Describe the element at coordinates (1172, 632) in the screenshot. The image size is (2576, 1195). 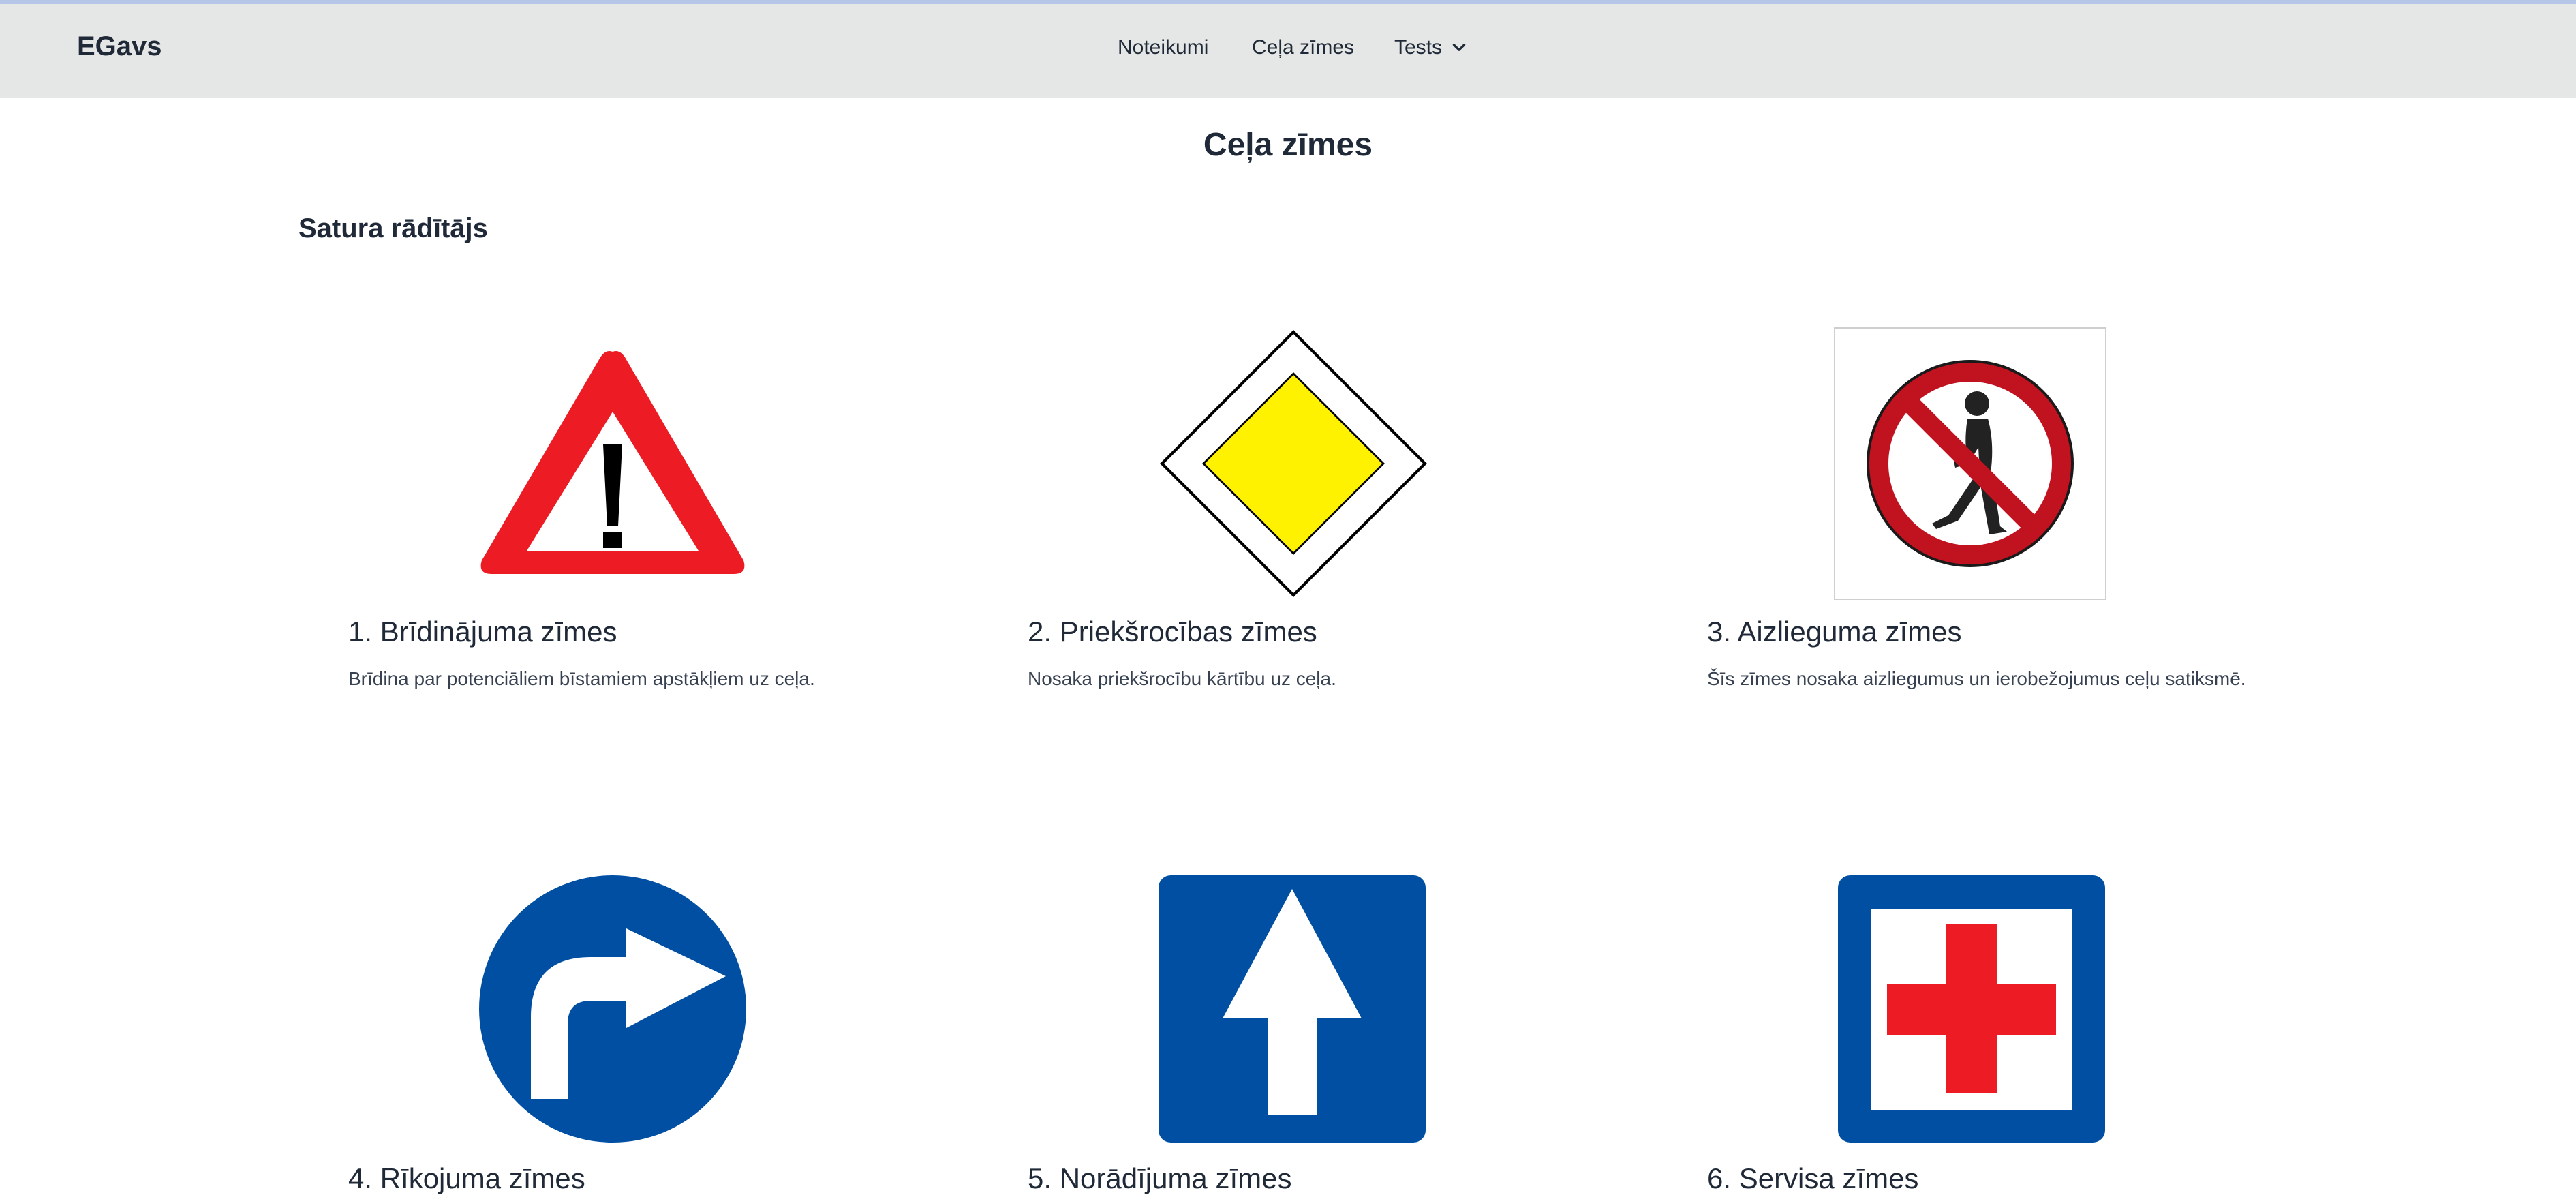
I see `category-title: 2. Priekšrocības zīmes` at that location.